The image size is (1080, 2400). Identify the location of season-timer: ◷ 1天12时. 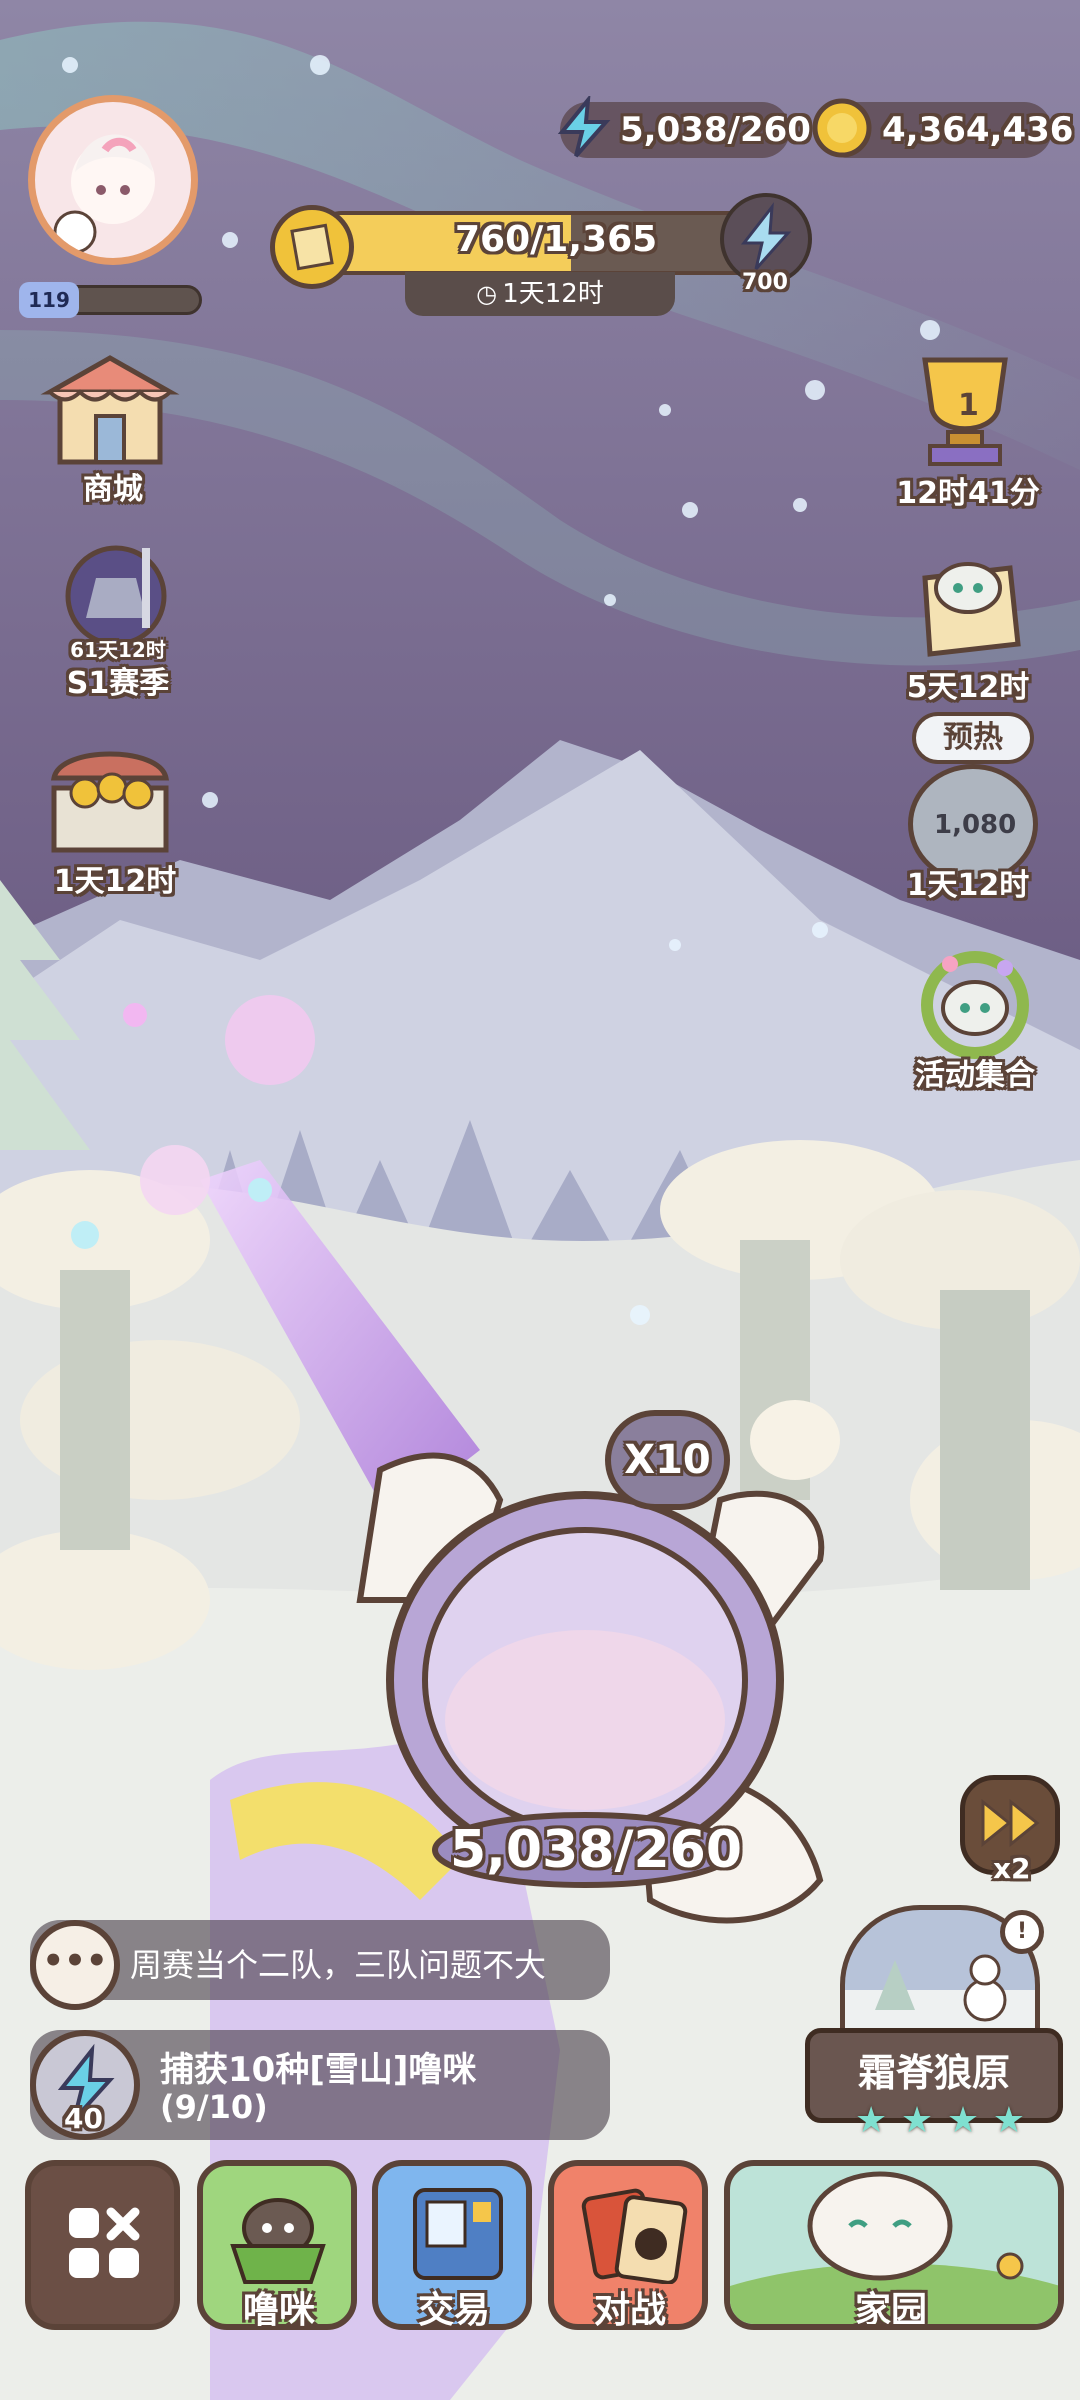
(540, 294).